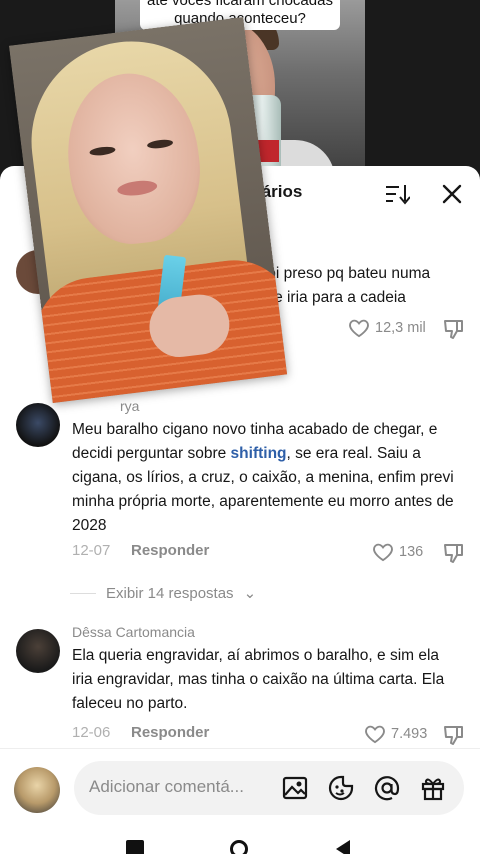 The width and height of the screenshot is (480, 854). Describe the element at coordinates (170, 593) in the screenshot. I see `view-replies-label: Exibir 14 respostas` at that location.